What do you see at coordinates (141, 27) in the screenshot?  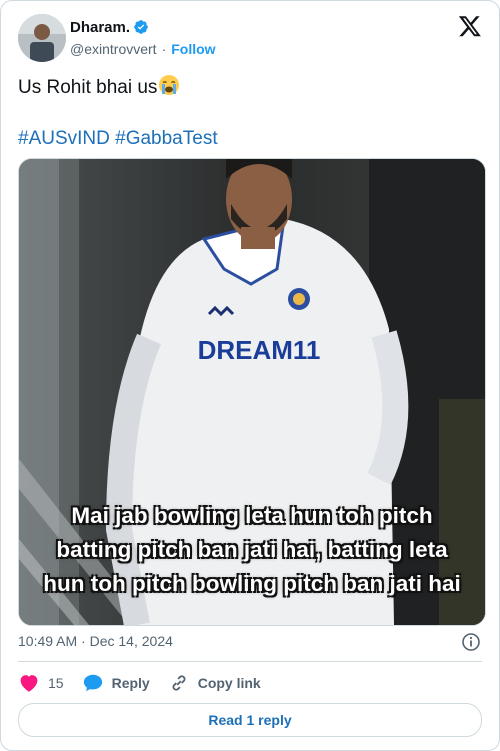 I see `verified-badge-icon` at bounding box center [141, 27].